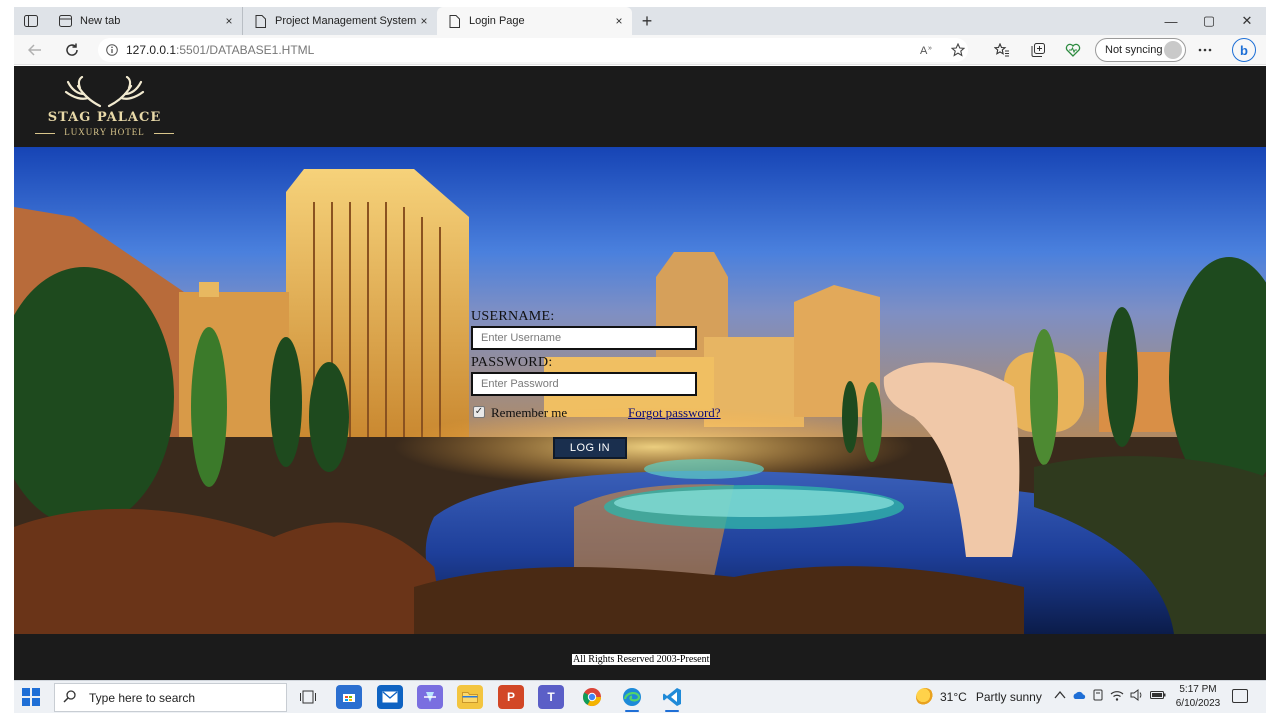  What do you see at coordinates (1098, 696) in the screenshot?
I see `network-icon` at bounding box center [1098, 696].